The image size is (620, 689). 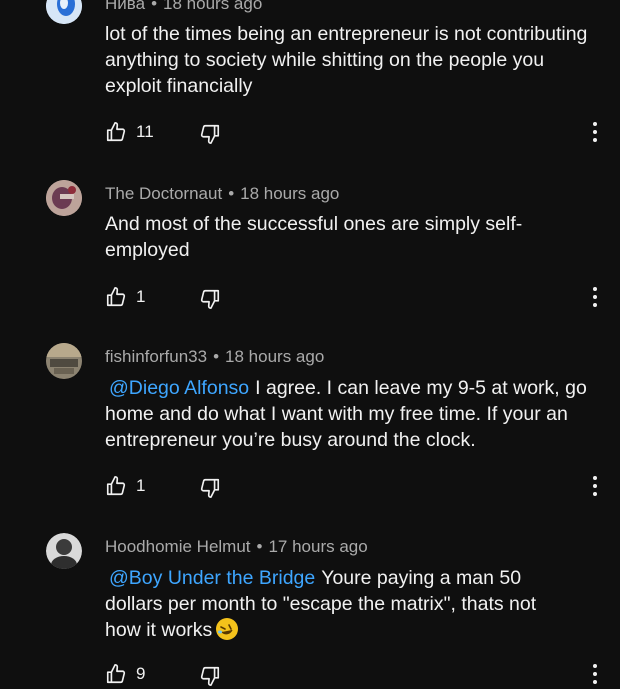 I want to click on emoji-face, so click(x=227, y=629).